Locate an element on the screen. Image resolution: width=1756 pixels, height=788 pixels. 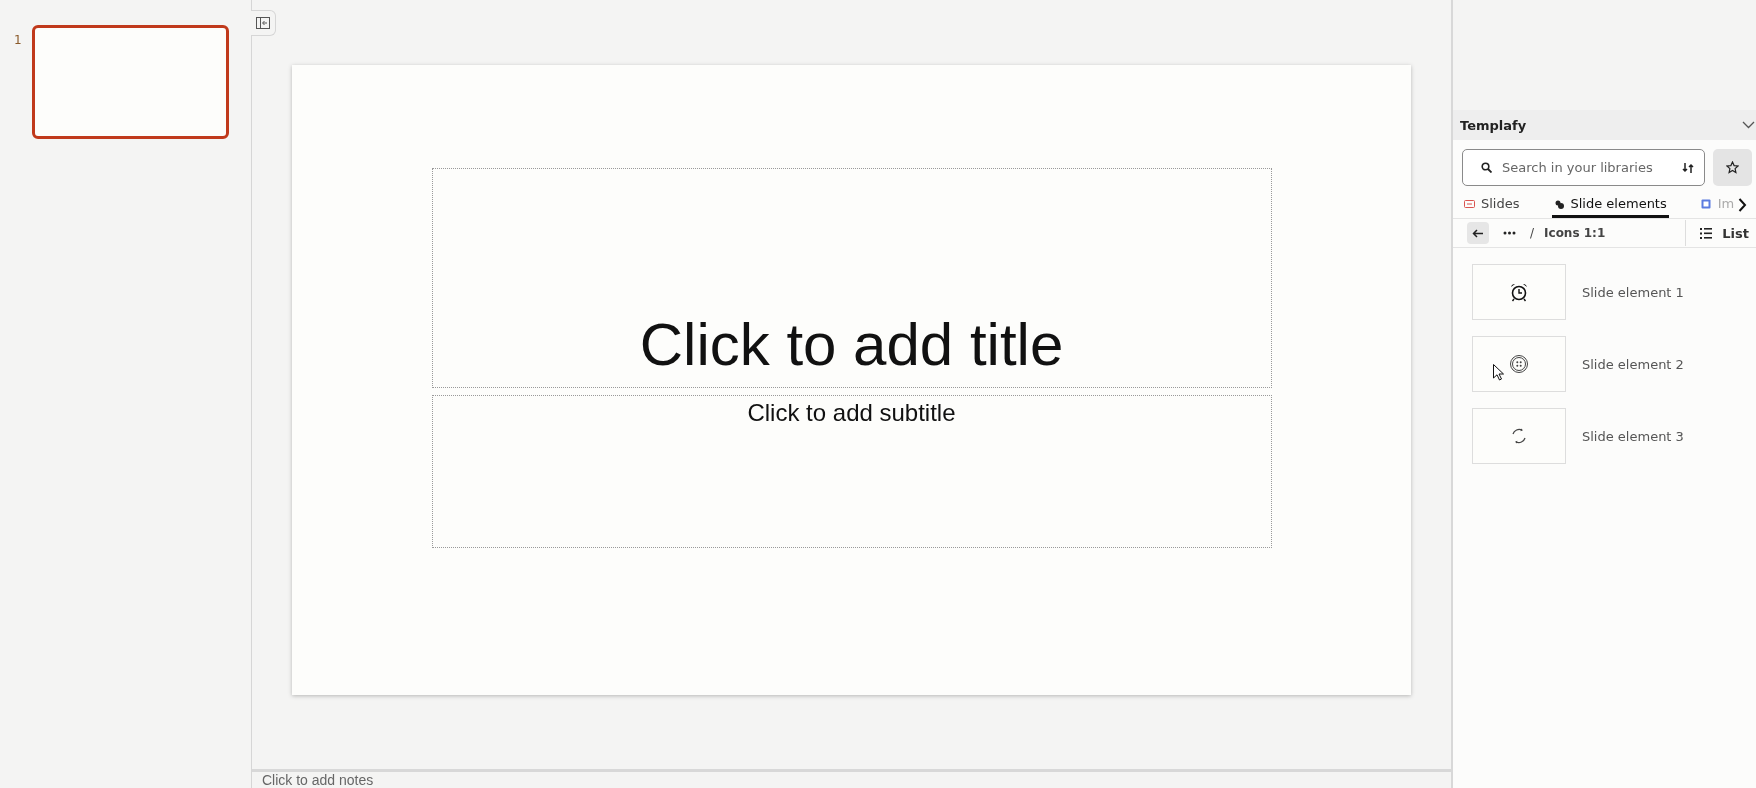
slide-number: 1 is located at coordinates (18, 40).